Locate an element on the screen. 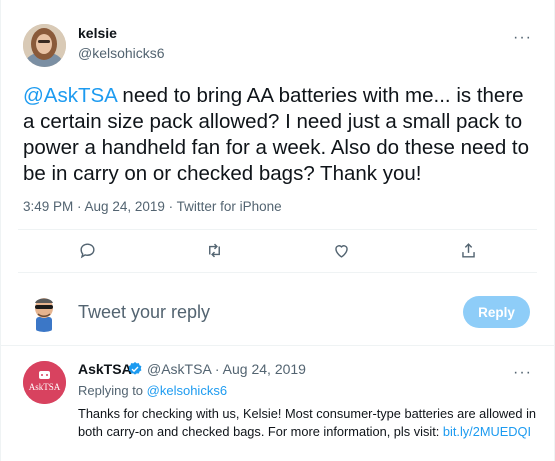 The height and width of the screenshot is (461, 555). asktsa-avatar-text: AskTSA is located at coordinates (45, 387).